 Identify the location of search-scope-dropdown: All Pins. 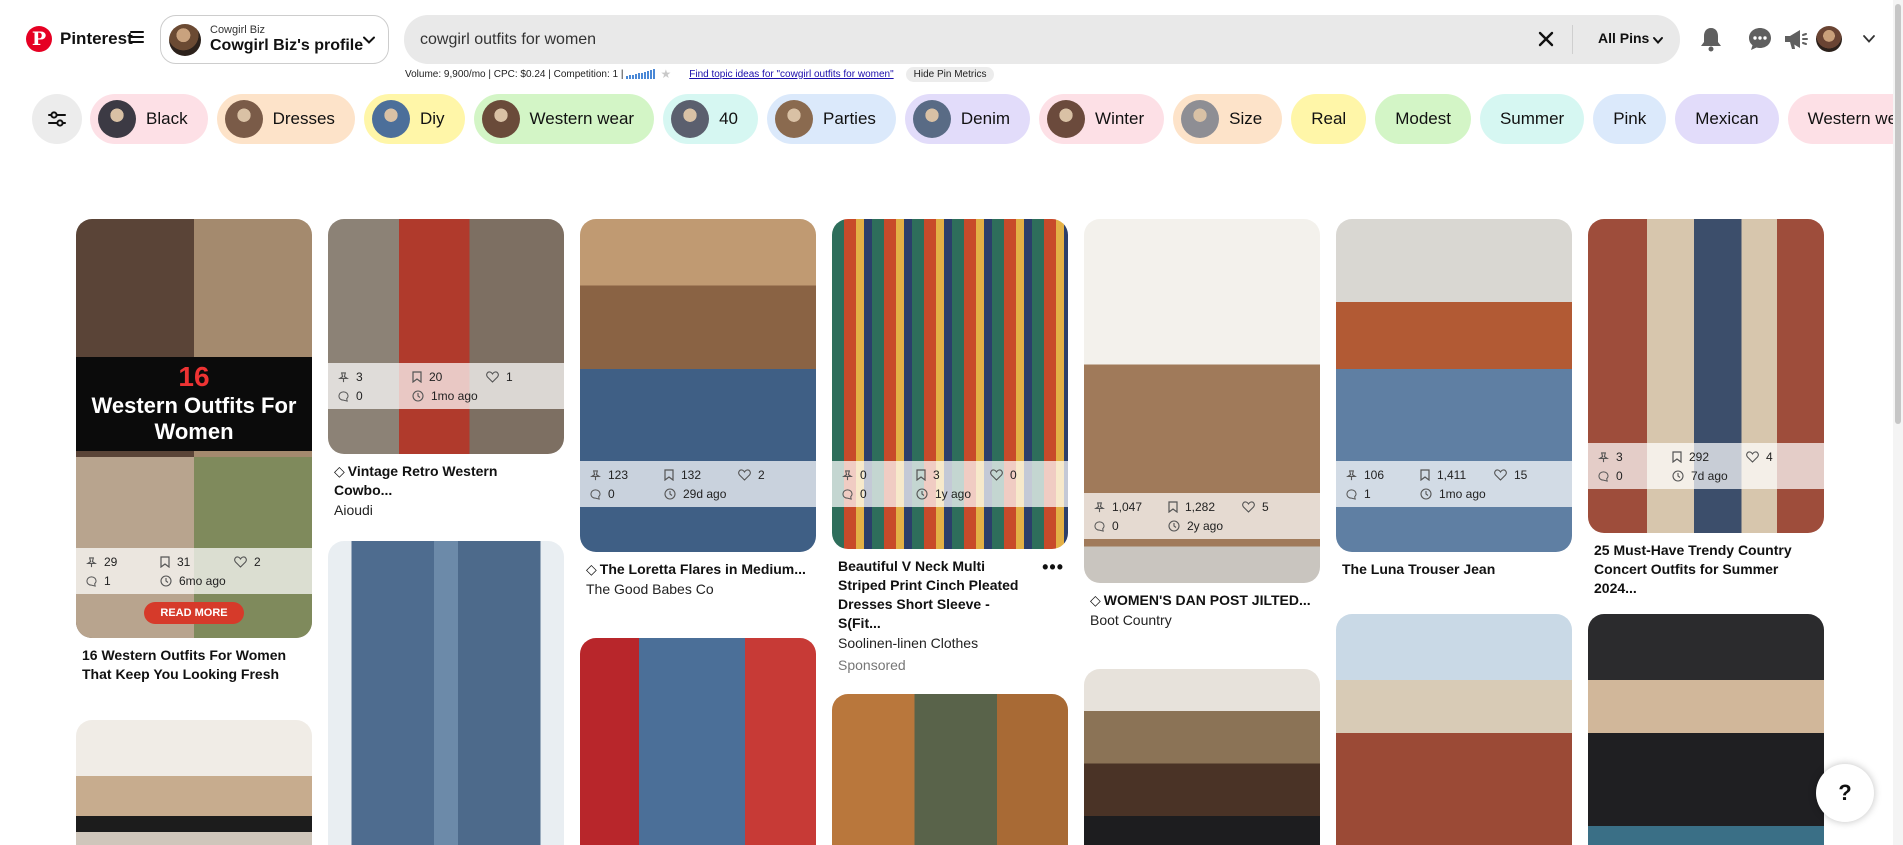
(1623, 38).